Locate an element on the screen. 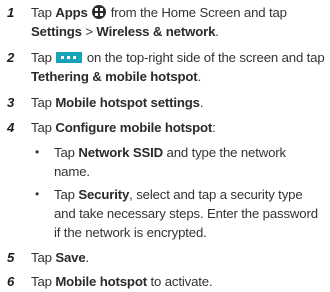 The image size is (330, 292). step-6: 6 Tap Mobile hotspot to activate. is located at coordinates (168, 281).